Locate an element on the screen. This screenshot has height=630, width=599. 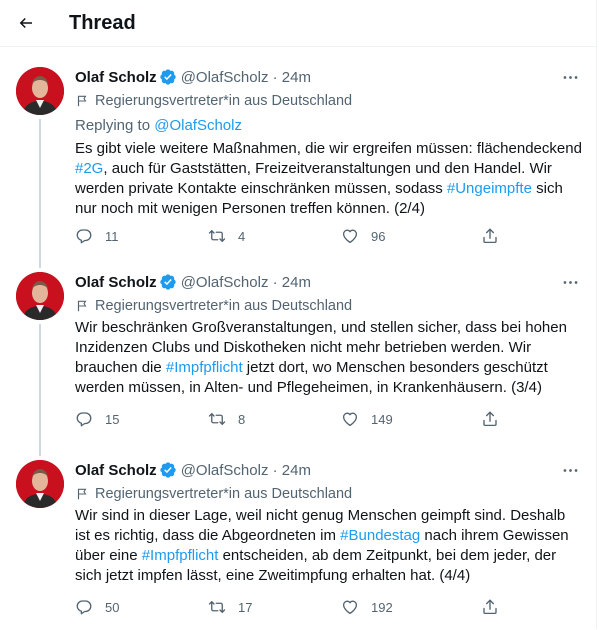
page-title: Thread is located at coordinates (102, 22).